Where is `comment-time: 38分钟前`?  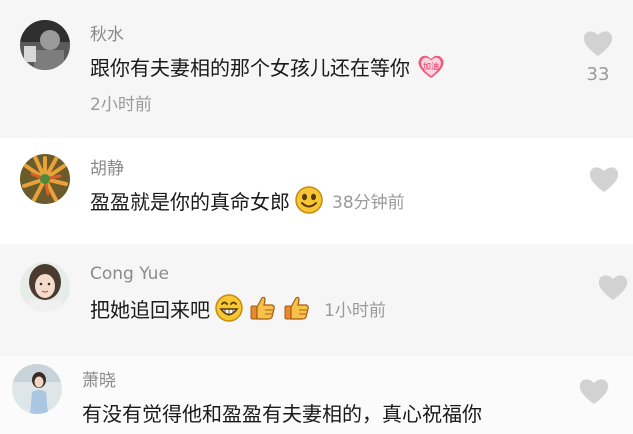 comment-time: 38分钟前 is located at coordinates (368, 202).